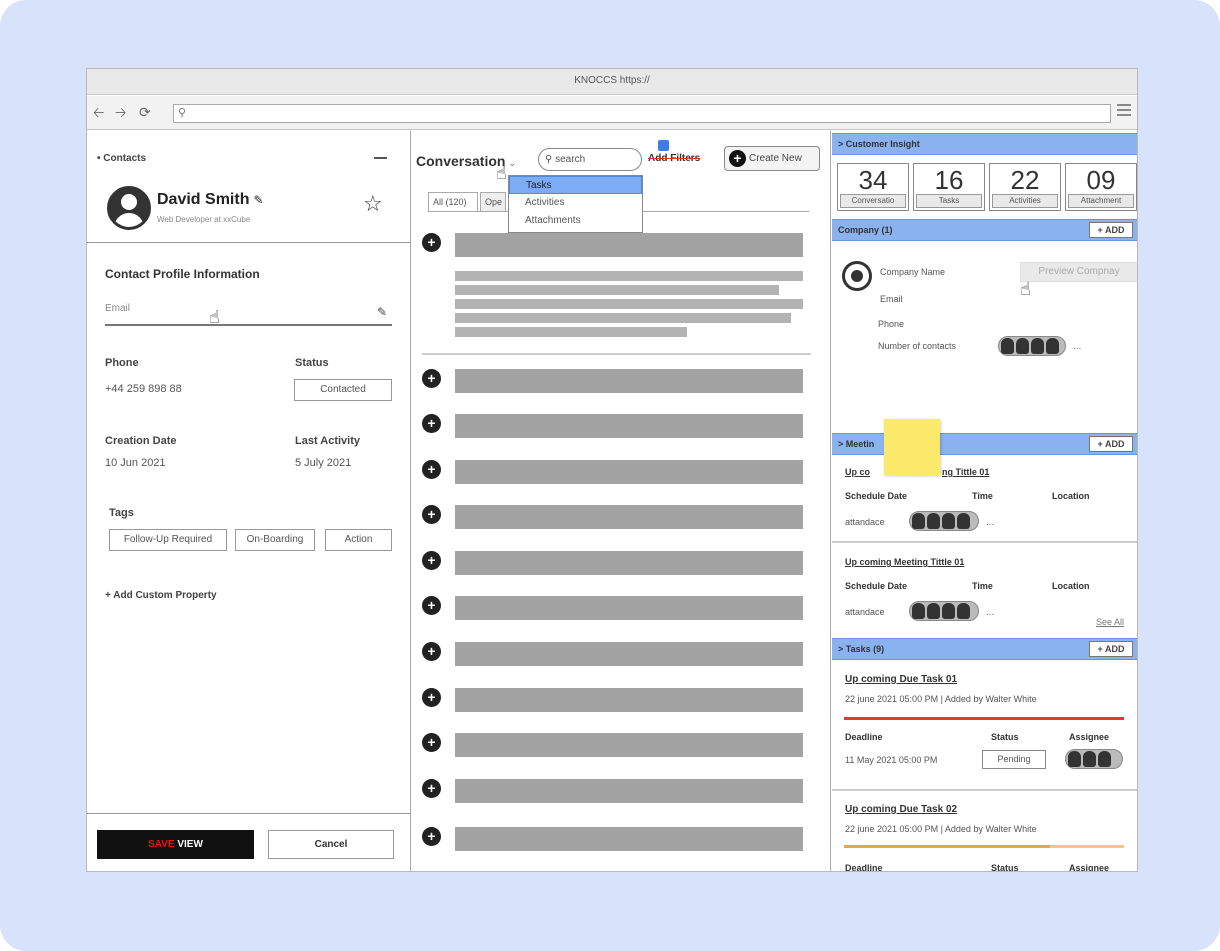 Image resolution: width=1220 pixels, height=951 pixels. What do you see at coordinates (188, 844) in the screenshot?
I see `view-text: VIEW` at bounding box center [188, 844].